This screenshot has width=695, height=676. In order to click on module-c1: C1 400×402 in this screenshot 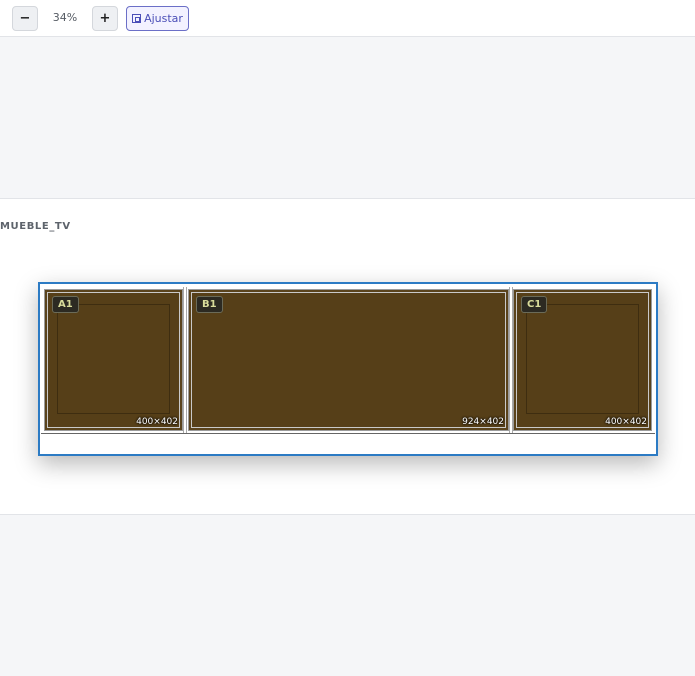, I will do `click(582, 360)`.